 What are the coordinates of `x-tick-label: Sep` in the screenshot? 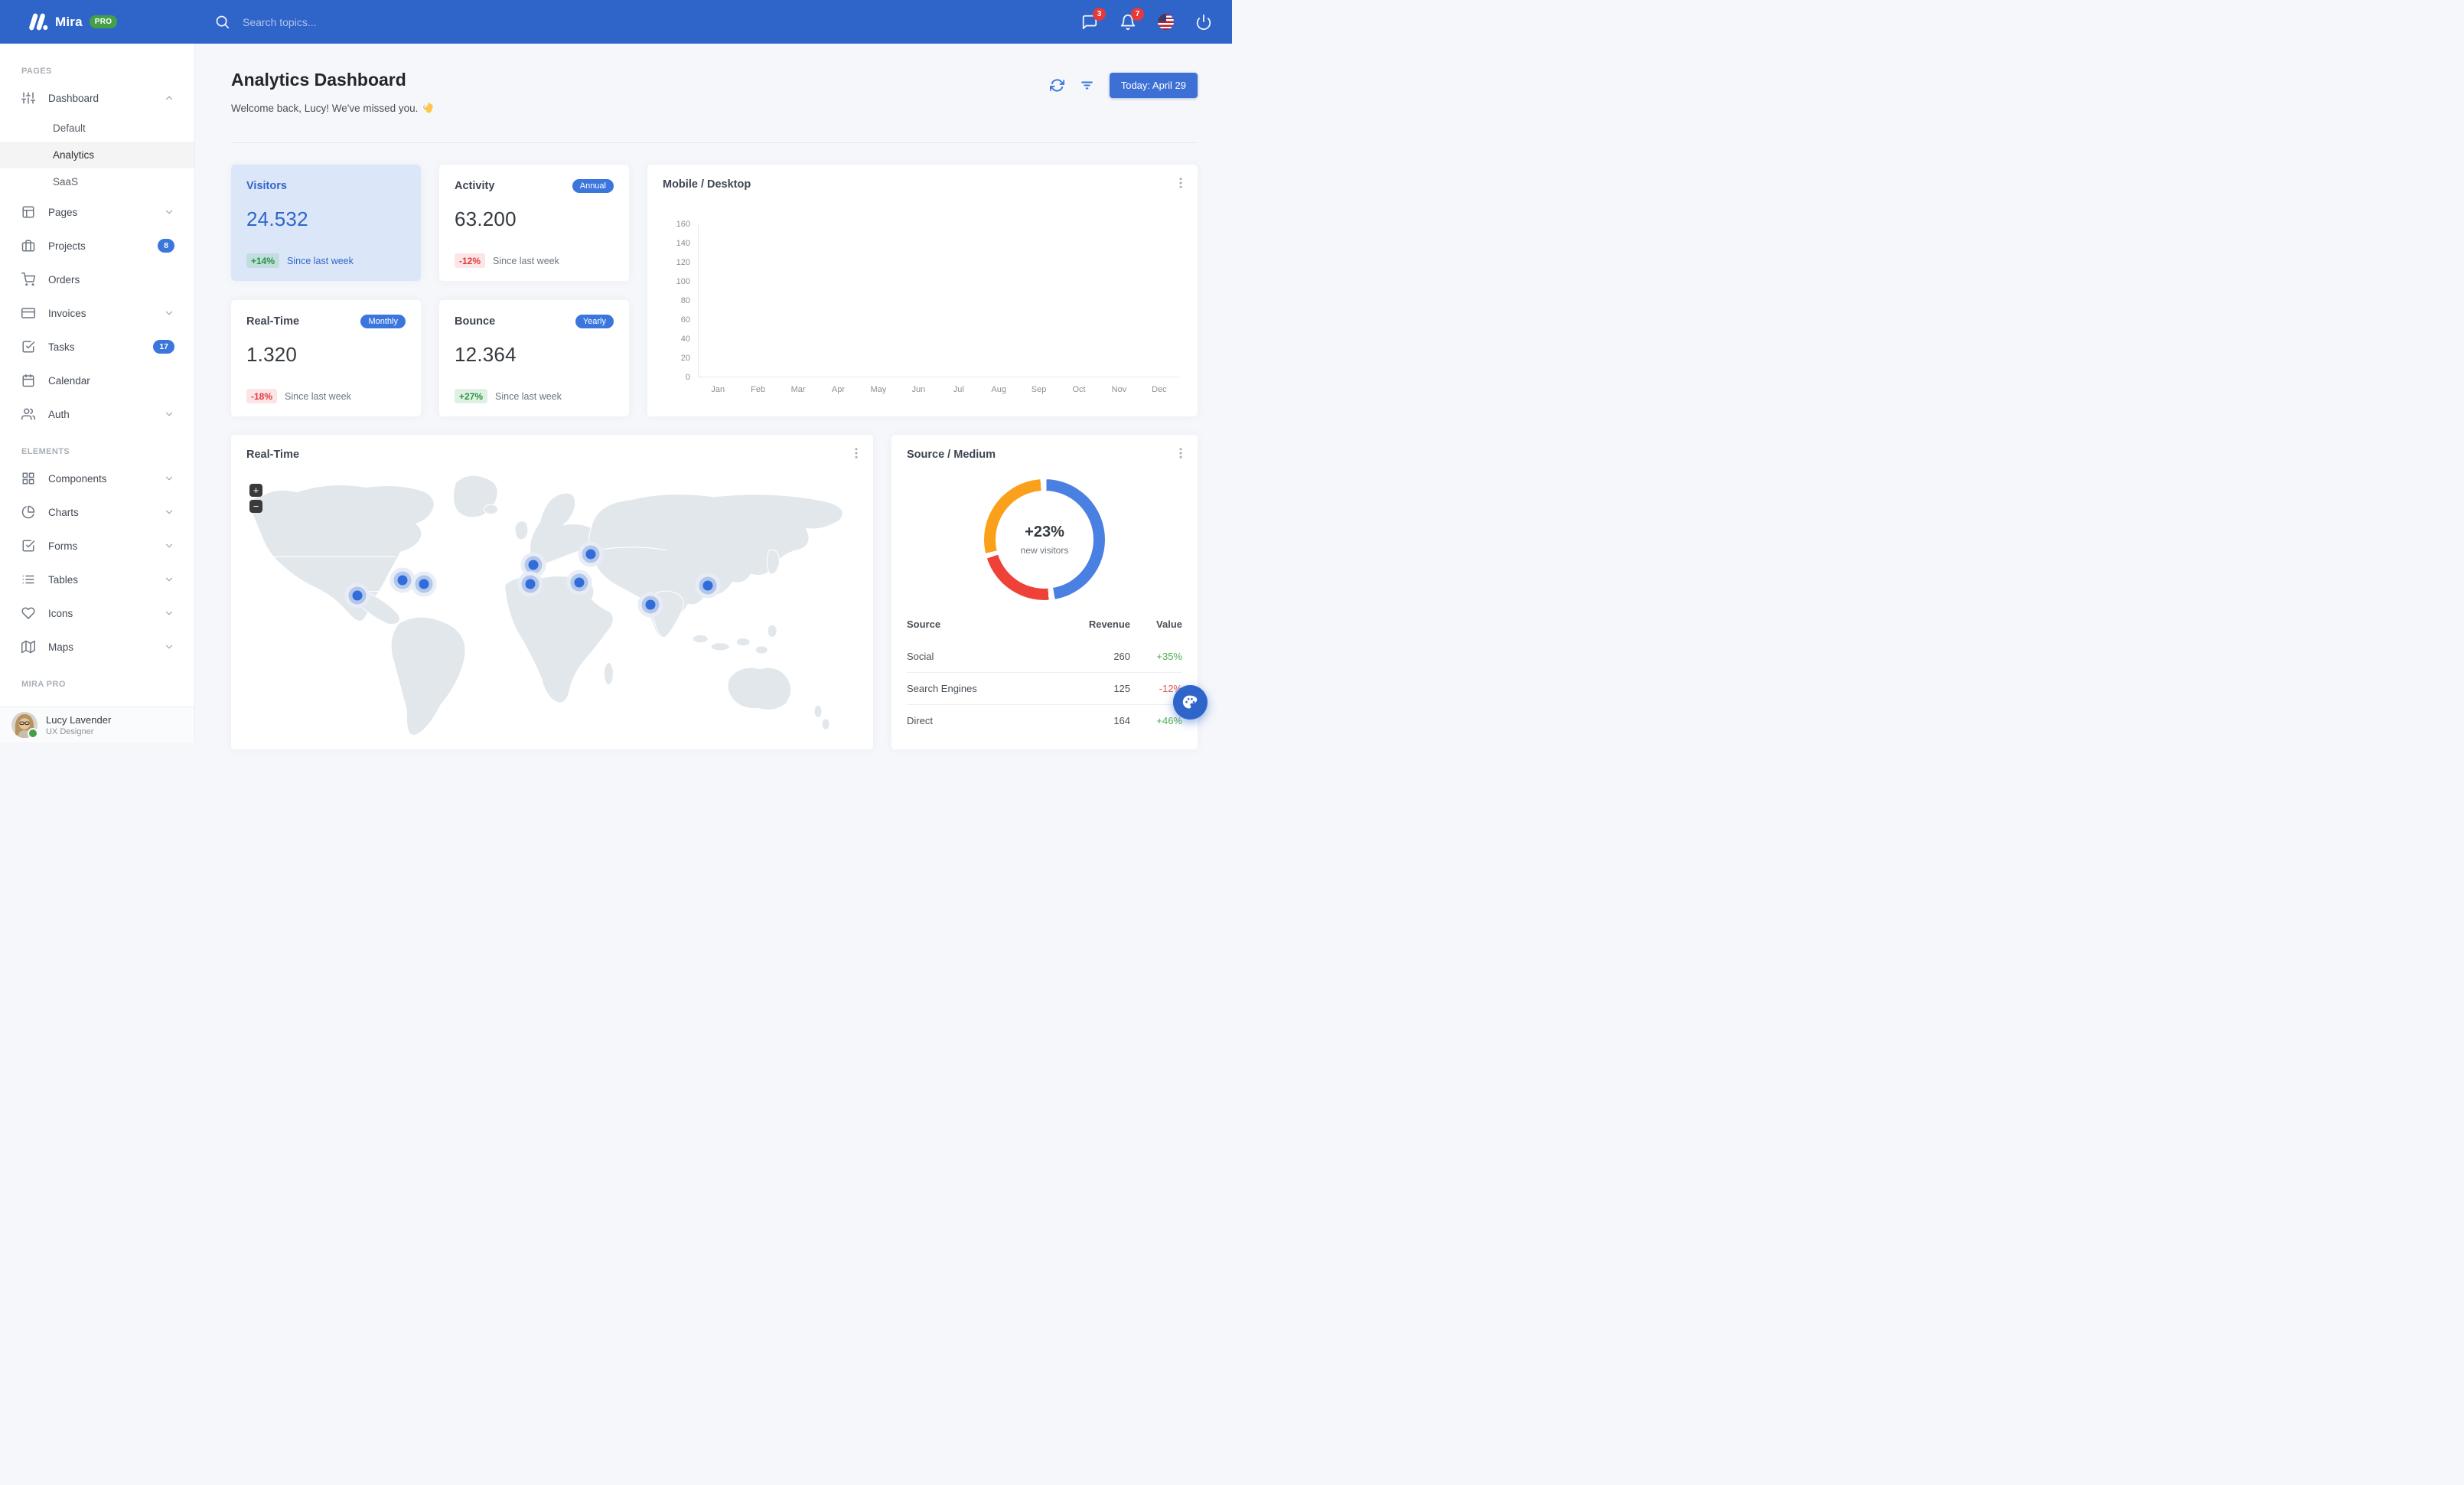 It's located at (1039, 389).